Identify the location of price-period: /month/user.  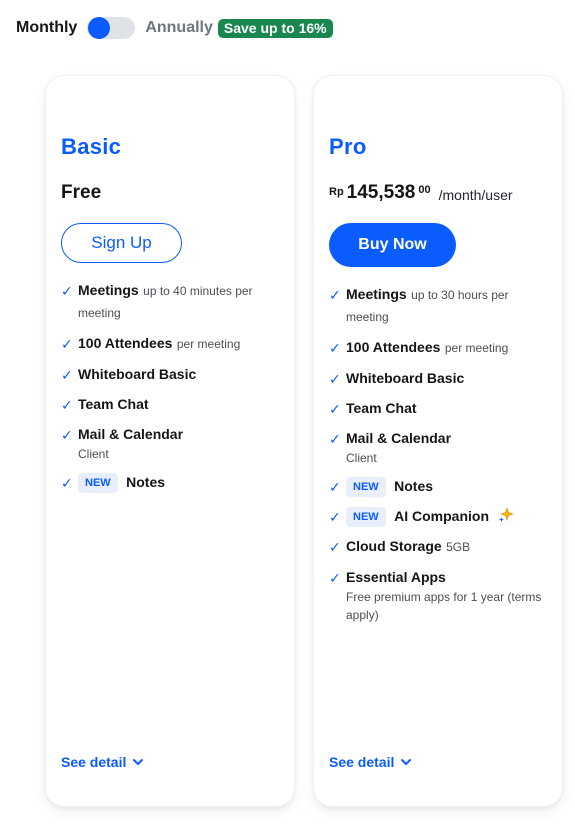
(475, 195).